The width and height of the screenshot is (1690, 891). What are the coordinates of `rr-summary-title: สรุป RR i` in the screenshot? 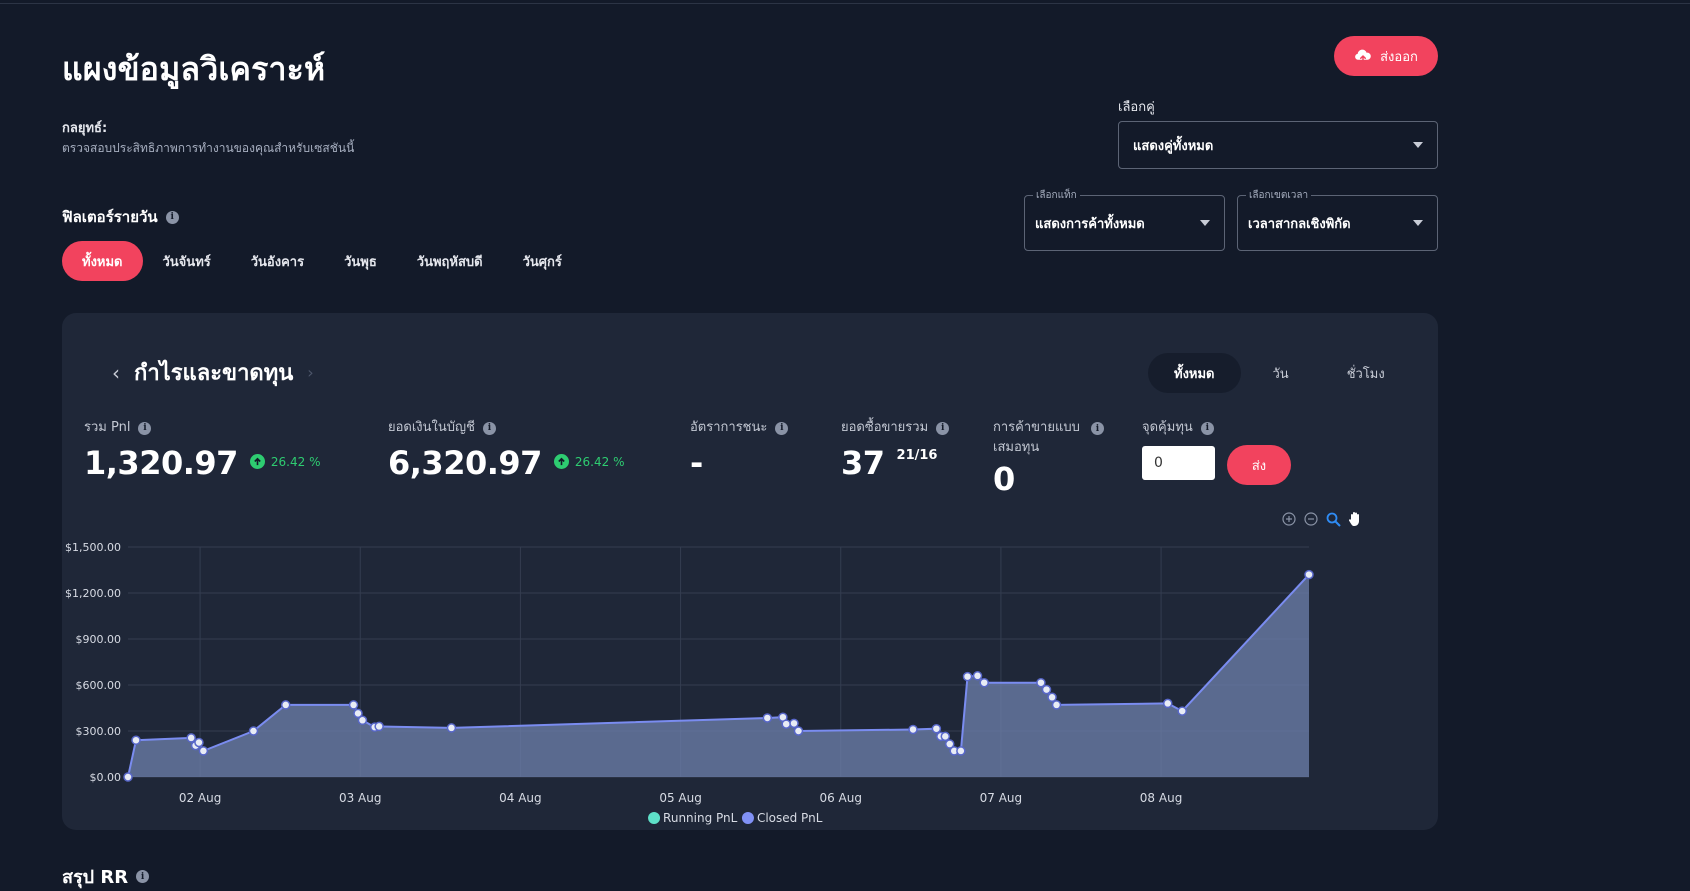 It's located at (106, 876).